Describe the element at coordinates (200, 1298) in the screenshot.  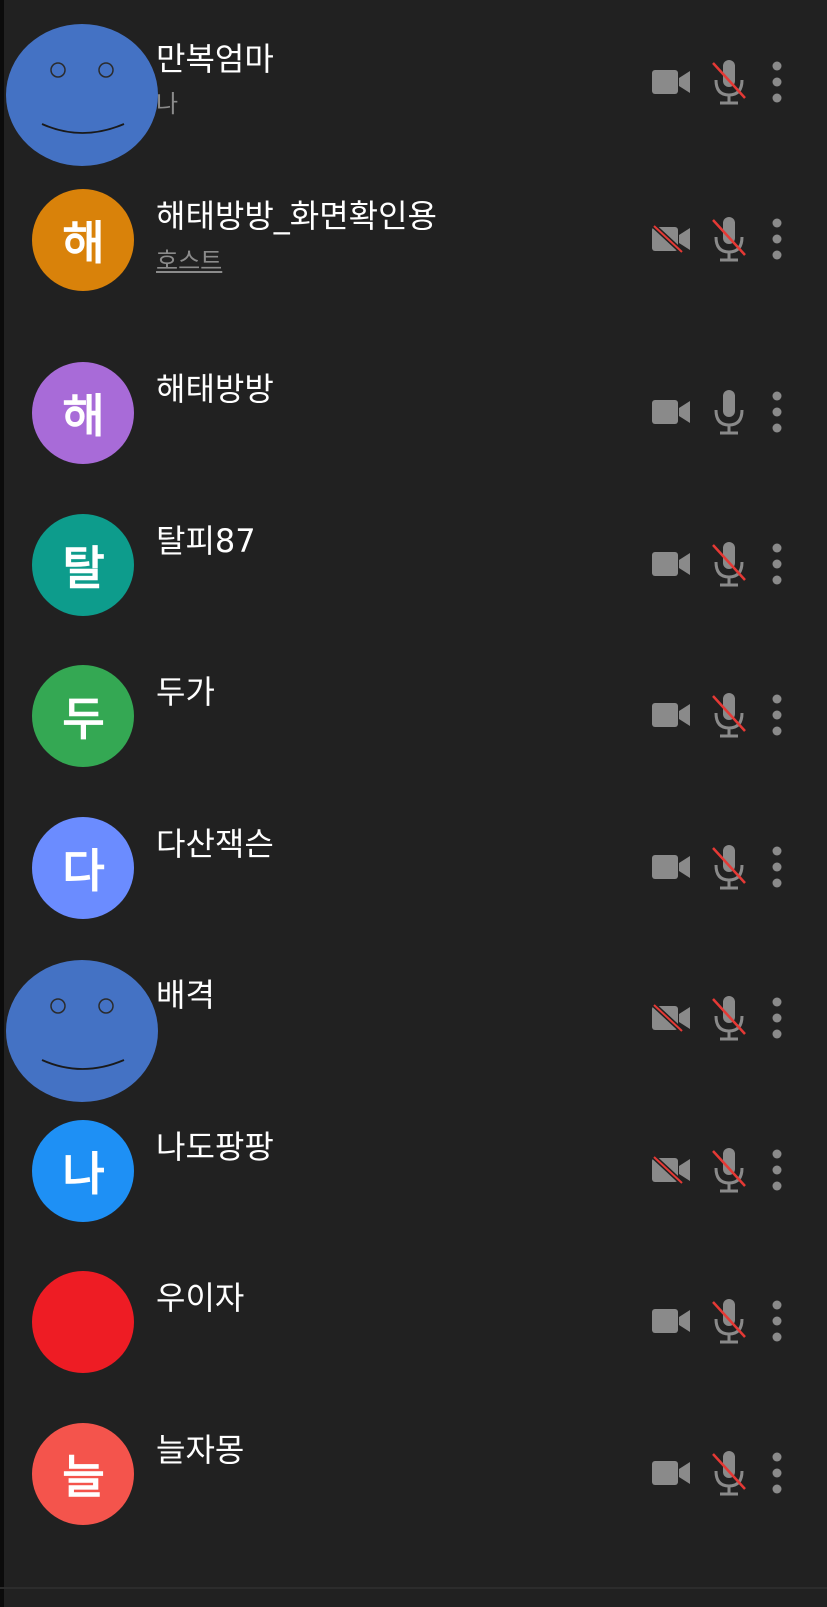
I see `participant-name: 우이자` at that location.